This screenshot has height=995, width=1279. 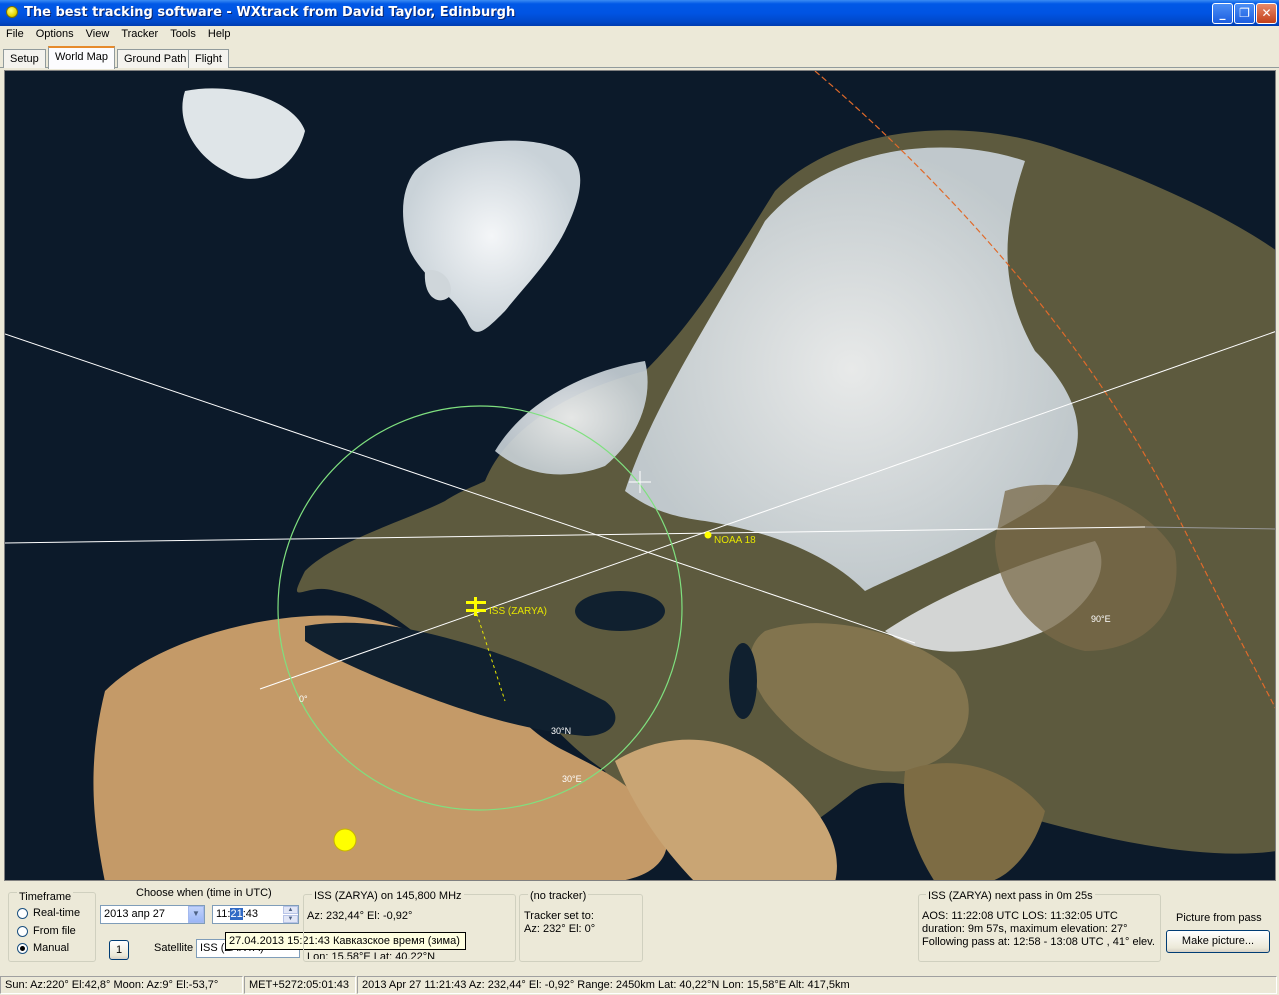 What do you see at coordinates (250, 914) in the screenshot?
I see `time-second: :43` at bounding box center [250, 914].